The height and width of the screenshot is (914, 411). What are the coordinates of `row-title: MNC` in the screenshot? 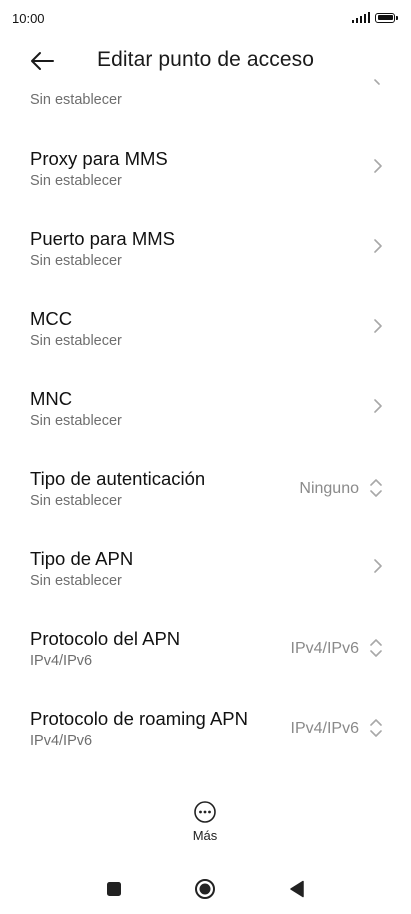 It's located at (51, 398).